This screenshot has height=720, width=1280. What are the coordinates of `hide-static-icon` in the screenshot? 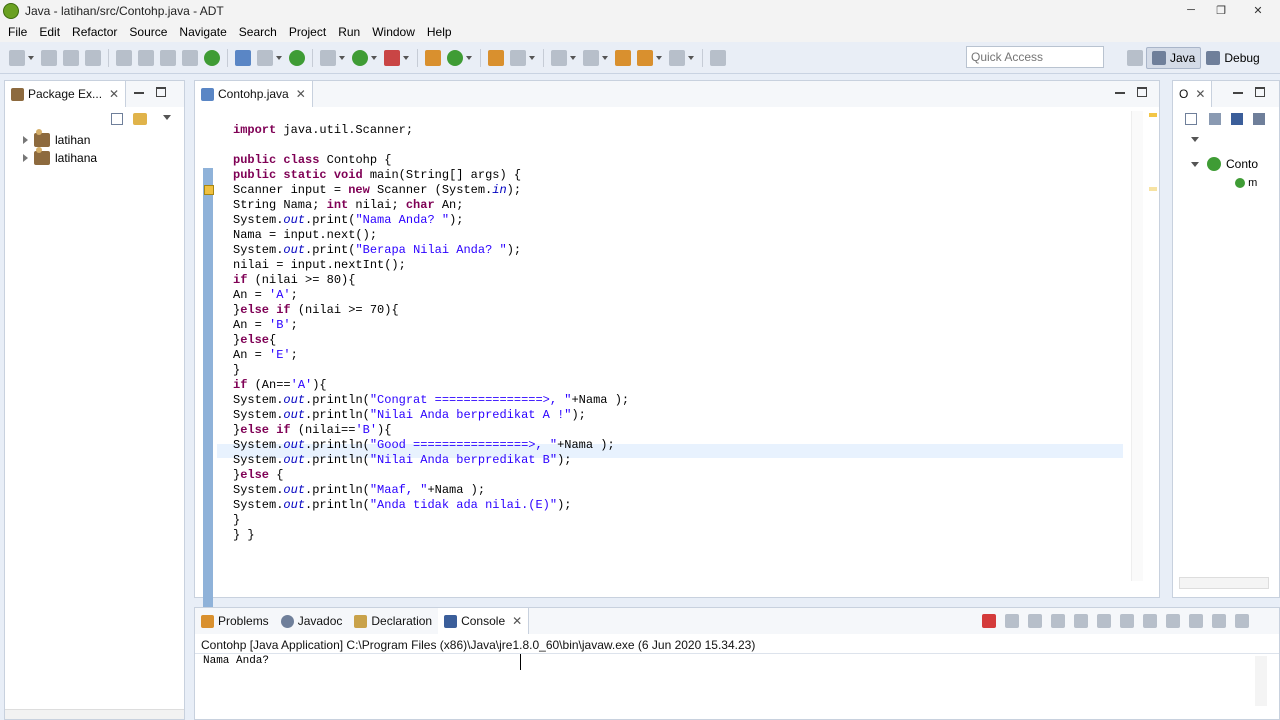 It's located at (1259, 119).